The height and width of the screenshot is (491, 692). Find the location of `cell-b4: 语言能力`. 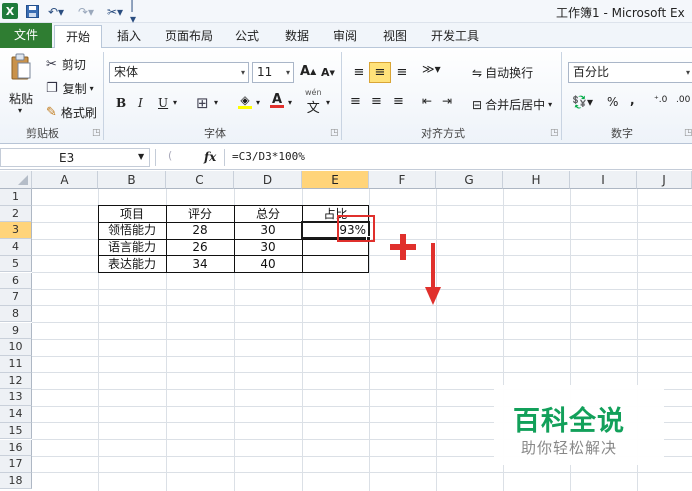

cell-b4: 语言能力 is located at coordinates (132, 247).